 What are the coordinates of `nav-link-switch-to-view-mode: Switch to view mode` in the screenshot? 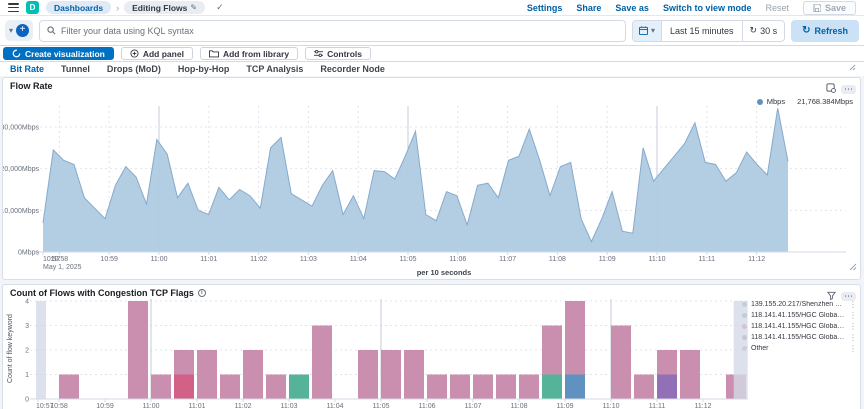 It's located at (707, 8).